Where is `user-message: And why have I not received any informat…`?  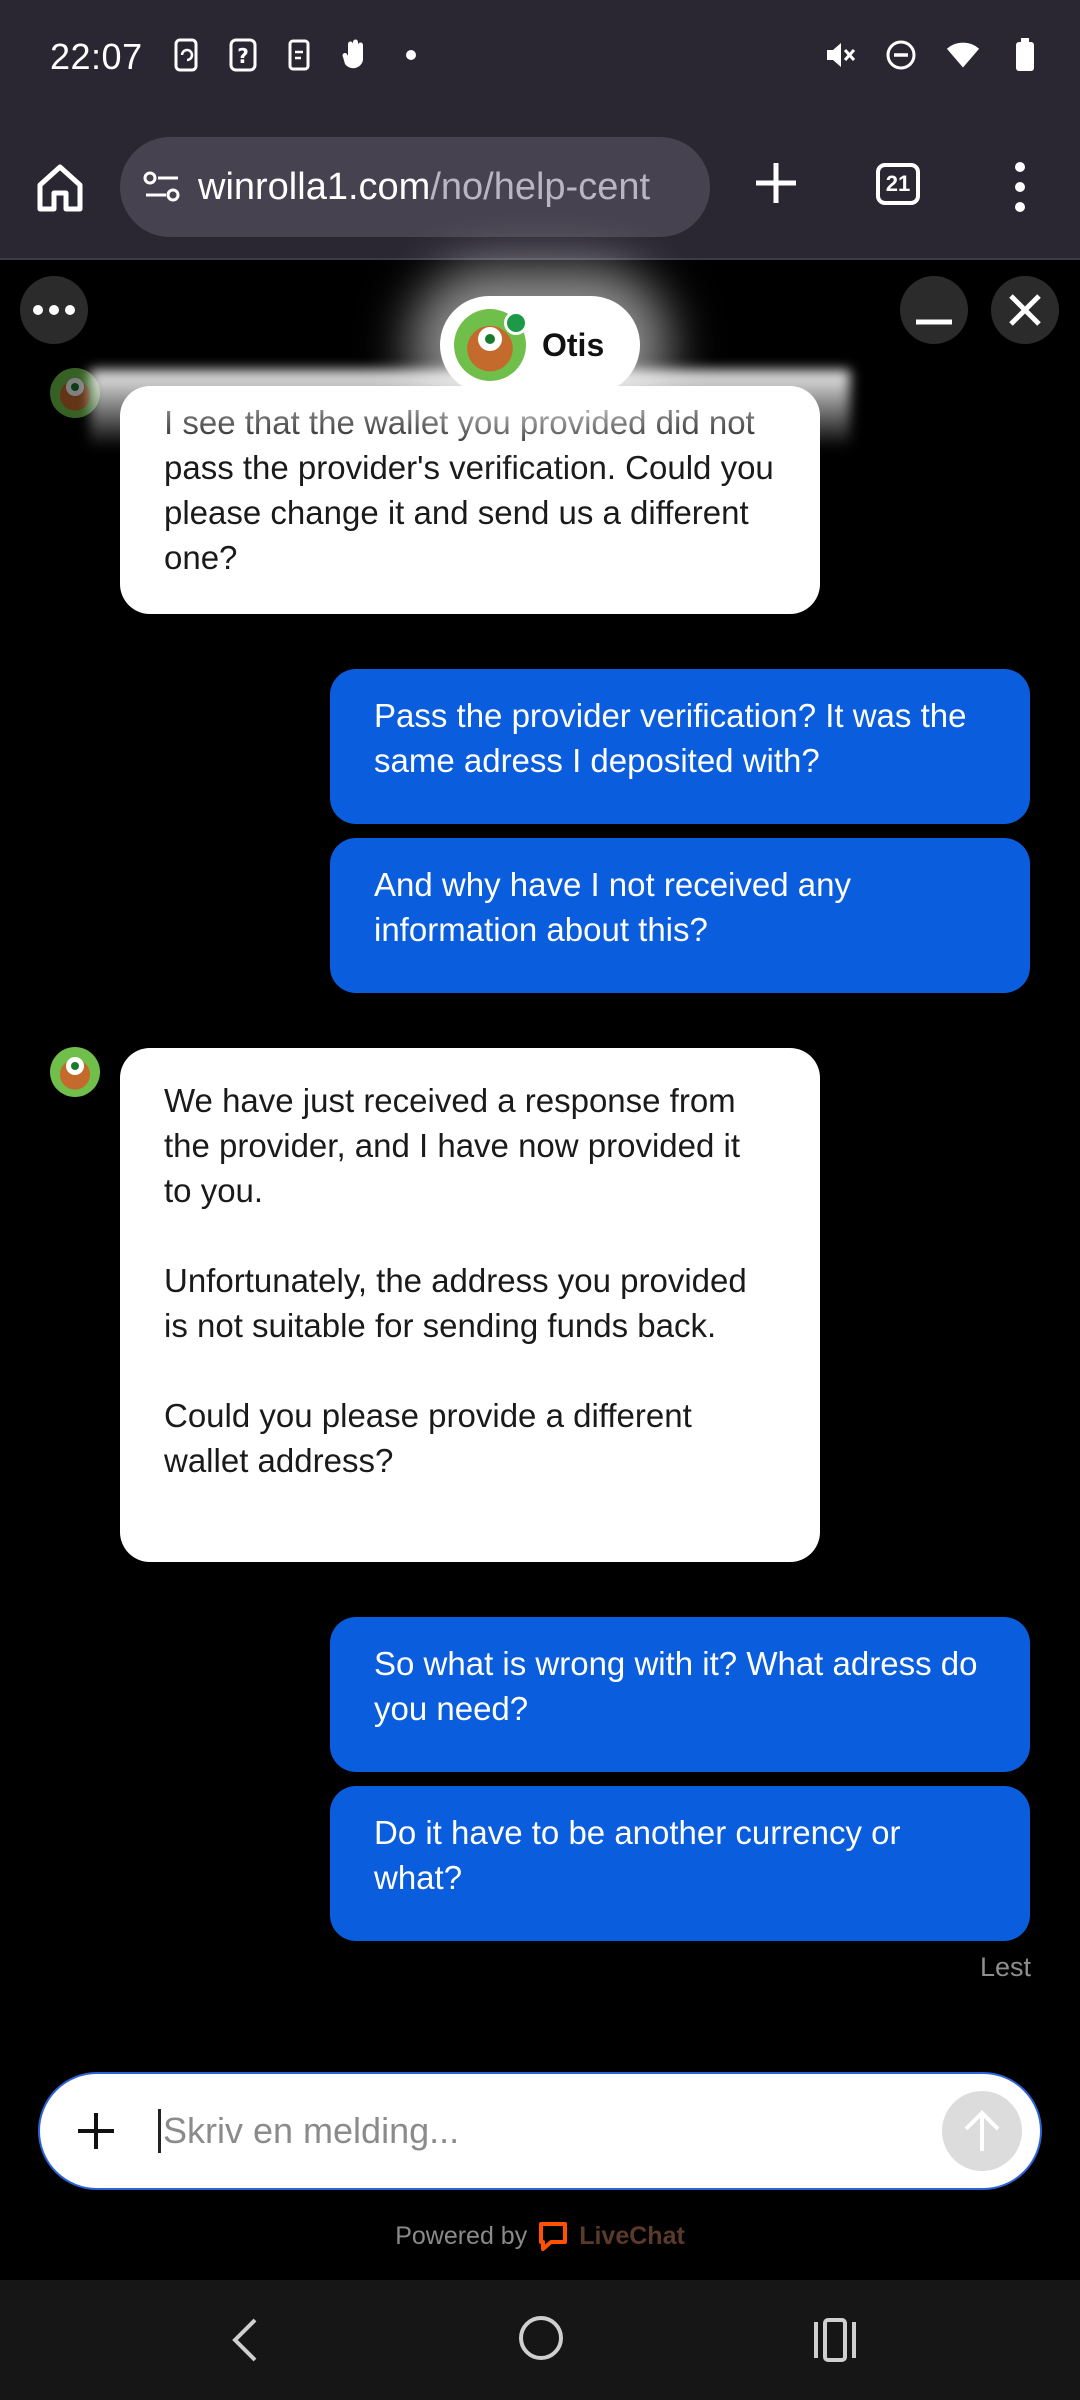
user-message: And why have I not received any informat… is located at coordinates (680, 915).